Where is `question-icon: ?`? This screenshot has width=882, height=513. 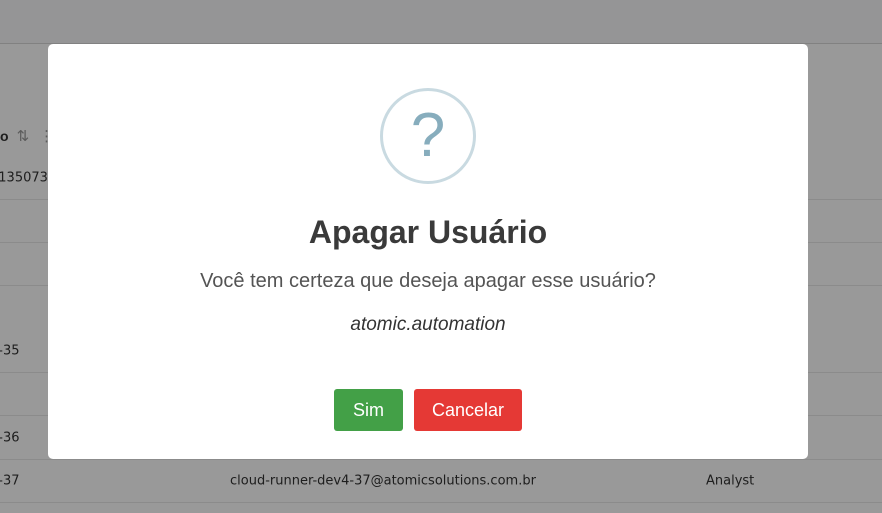
question-icon: ? is located at coordinates (428, 136).